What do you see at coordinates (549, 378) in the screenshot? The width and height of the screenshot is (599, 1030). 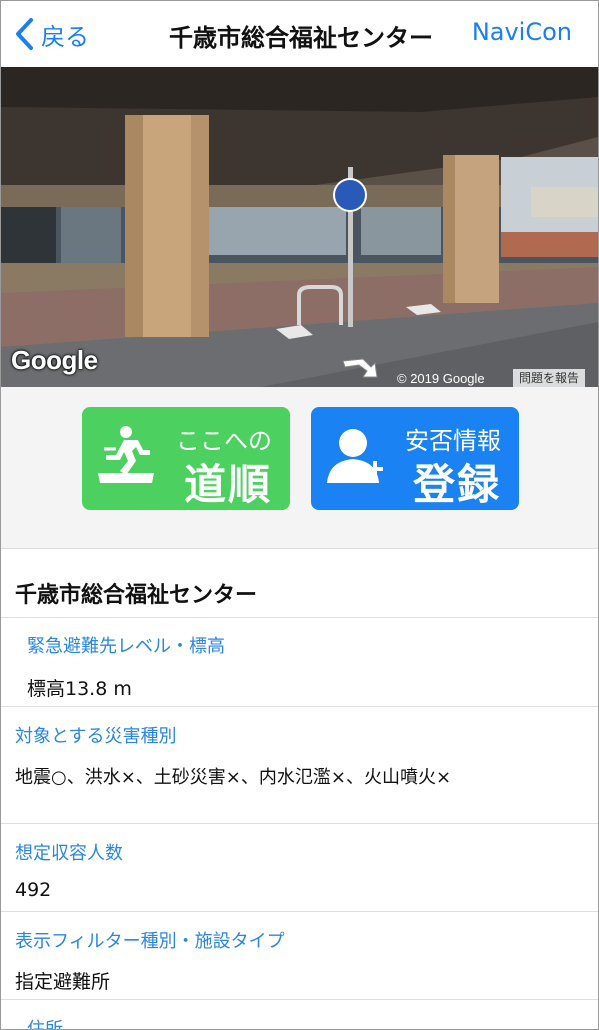 I see `report-problem-link: 問題を報告` at bounding box center [549, 378].